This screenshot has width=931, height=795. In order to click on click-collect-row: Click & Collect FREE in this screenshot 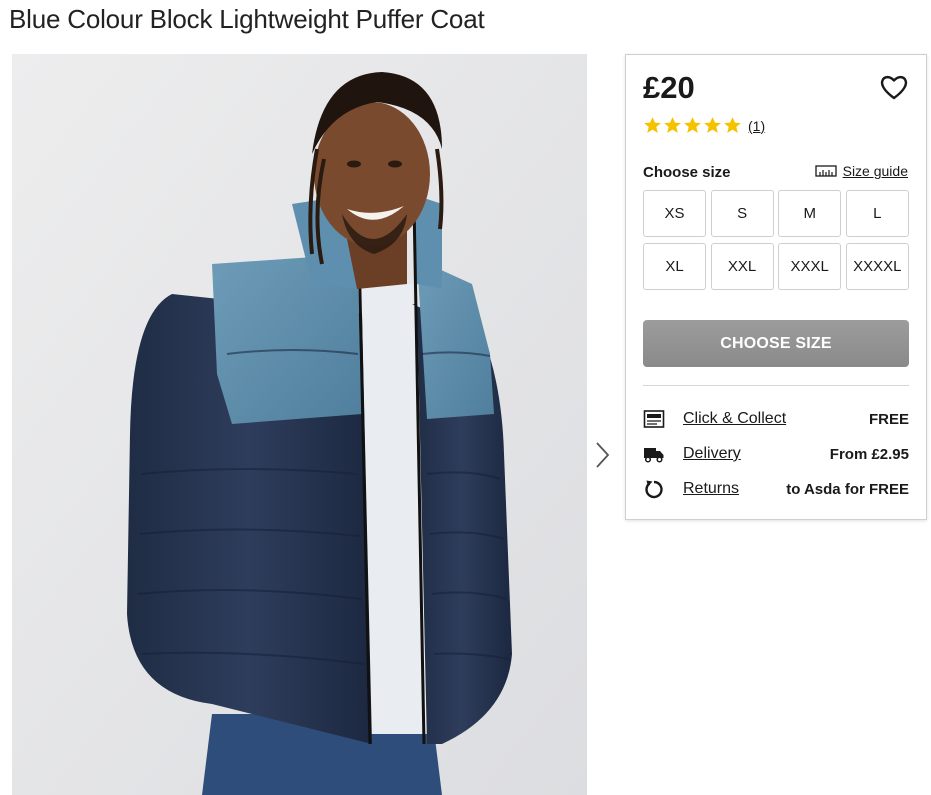, I will do `click(776, 419)`.